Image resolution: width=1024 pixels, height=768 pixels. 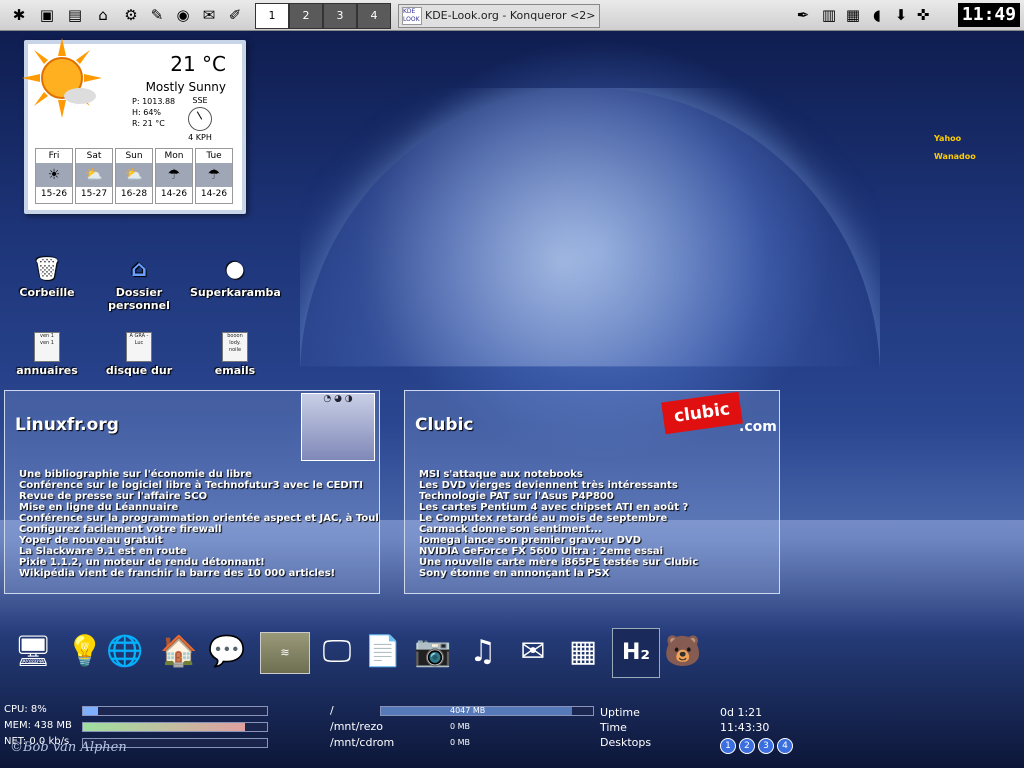 I want to click on documents-icon: 📄, so click(x=383, y=652).